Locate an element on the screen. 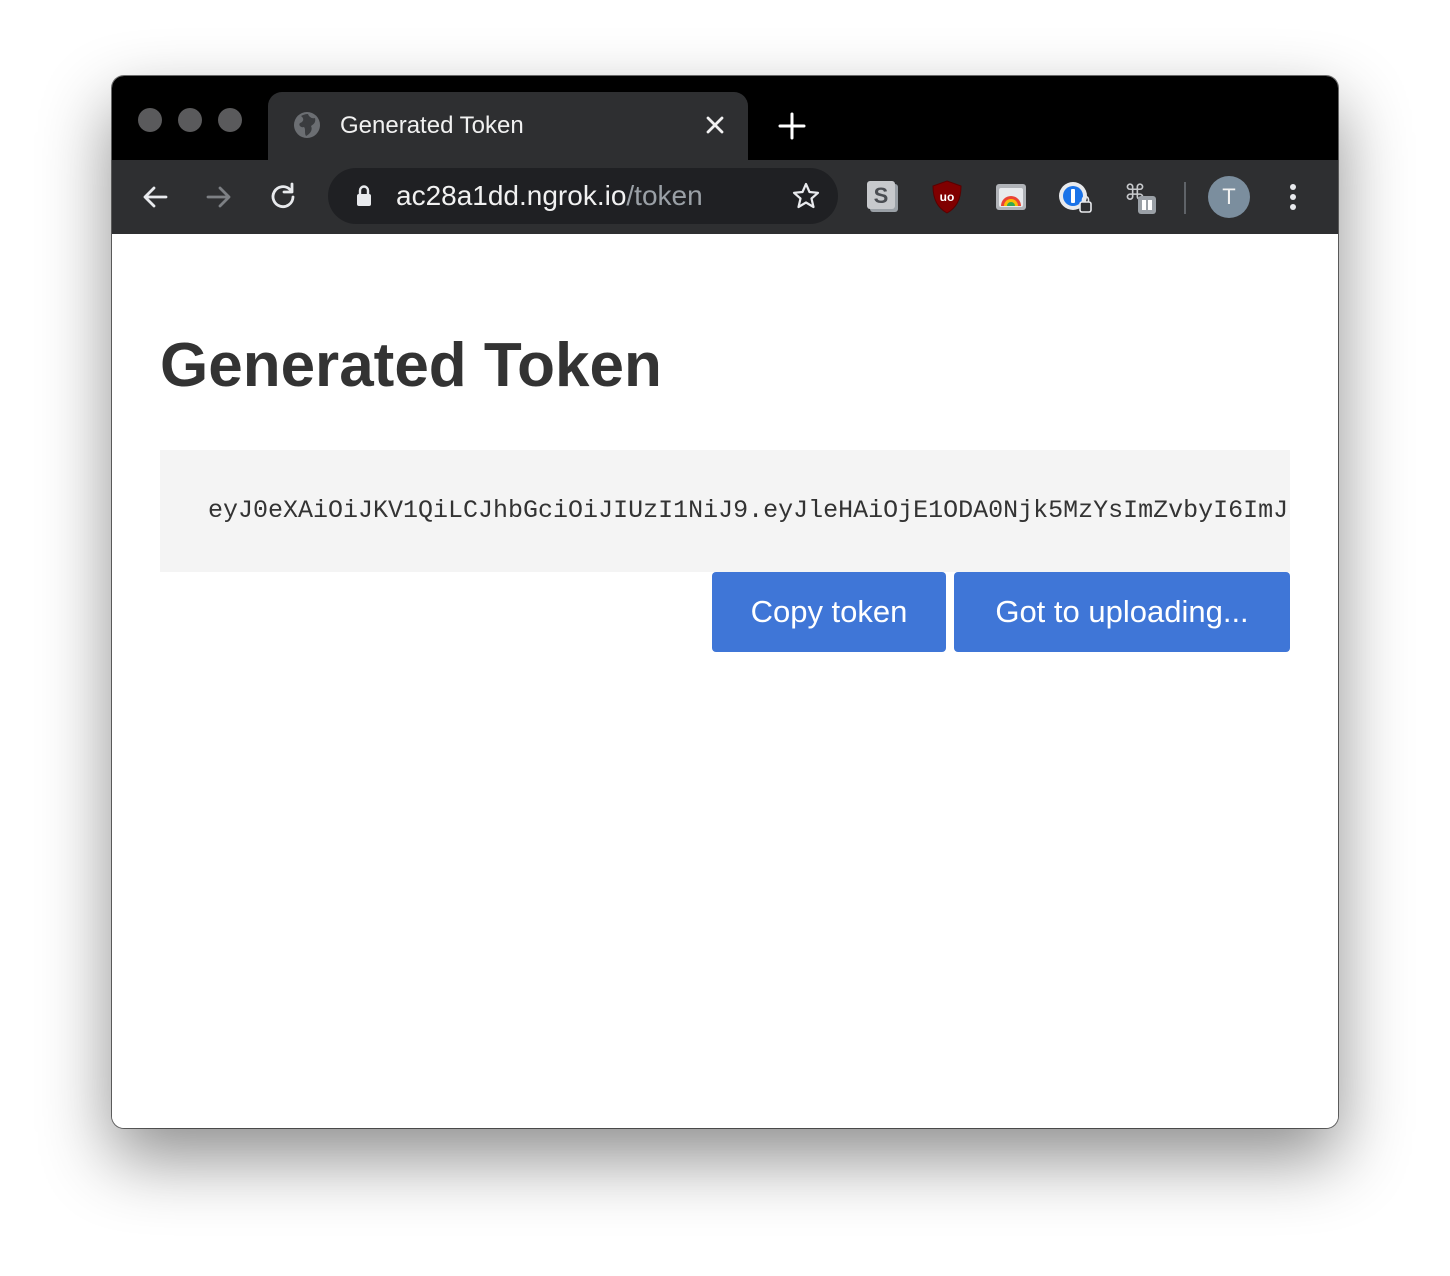 The width and height of the screenshot is (1450, 1276). reload-icon is located at coordinates (283, 197).